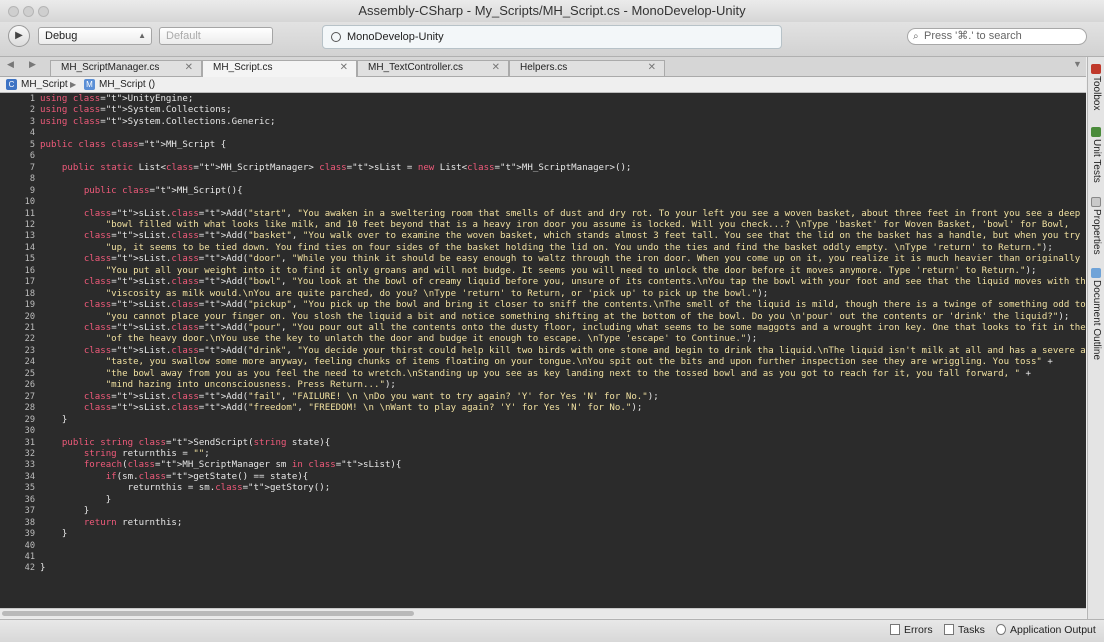 Image resolution: width=1104 pixels, height=642 pixels. What do you see at coordinates (44, 84) in the screenshot?
I see `breadcrumb-class: MH_Script` at bounding box center [44, 84].